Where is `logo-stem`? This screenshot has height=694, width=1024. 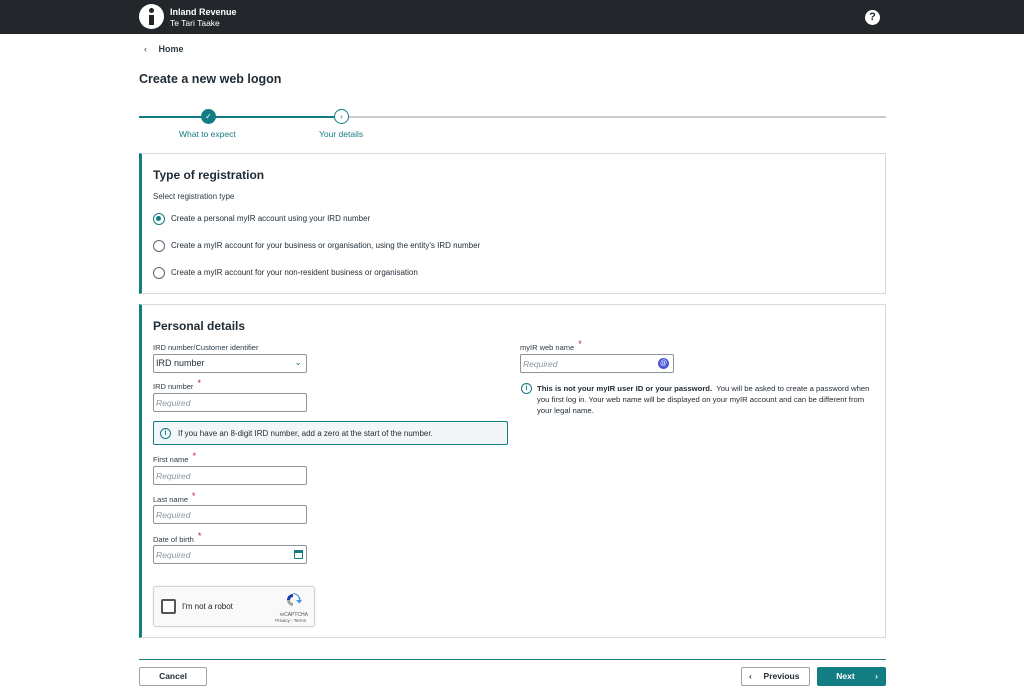
logo-stem is located at coordinates (151, 20).